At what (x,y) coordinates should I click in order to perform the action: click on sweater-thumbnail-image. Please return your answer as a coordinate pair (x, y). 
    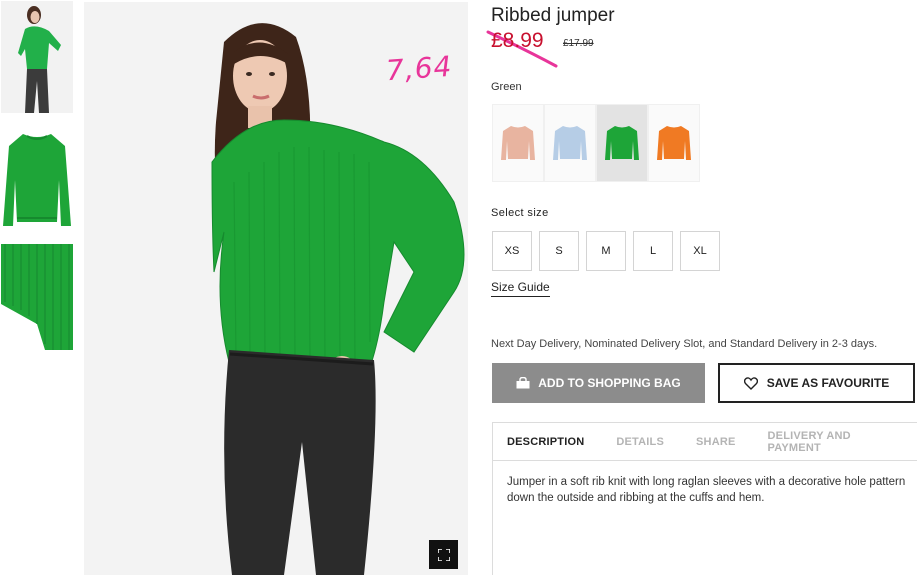
    Looking at the image, I should click on (37, 180).